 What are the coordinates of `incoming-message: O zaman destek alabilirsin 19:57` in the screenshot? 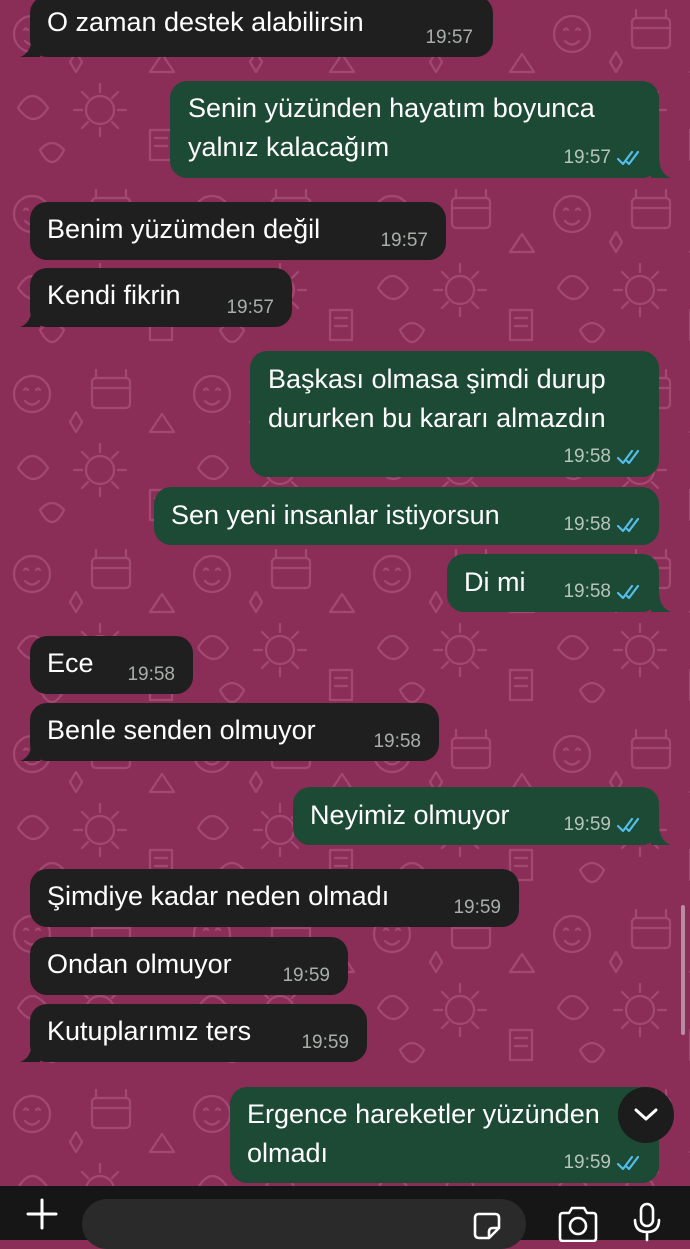 It's located at (261, 28).